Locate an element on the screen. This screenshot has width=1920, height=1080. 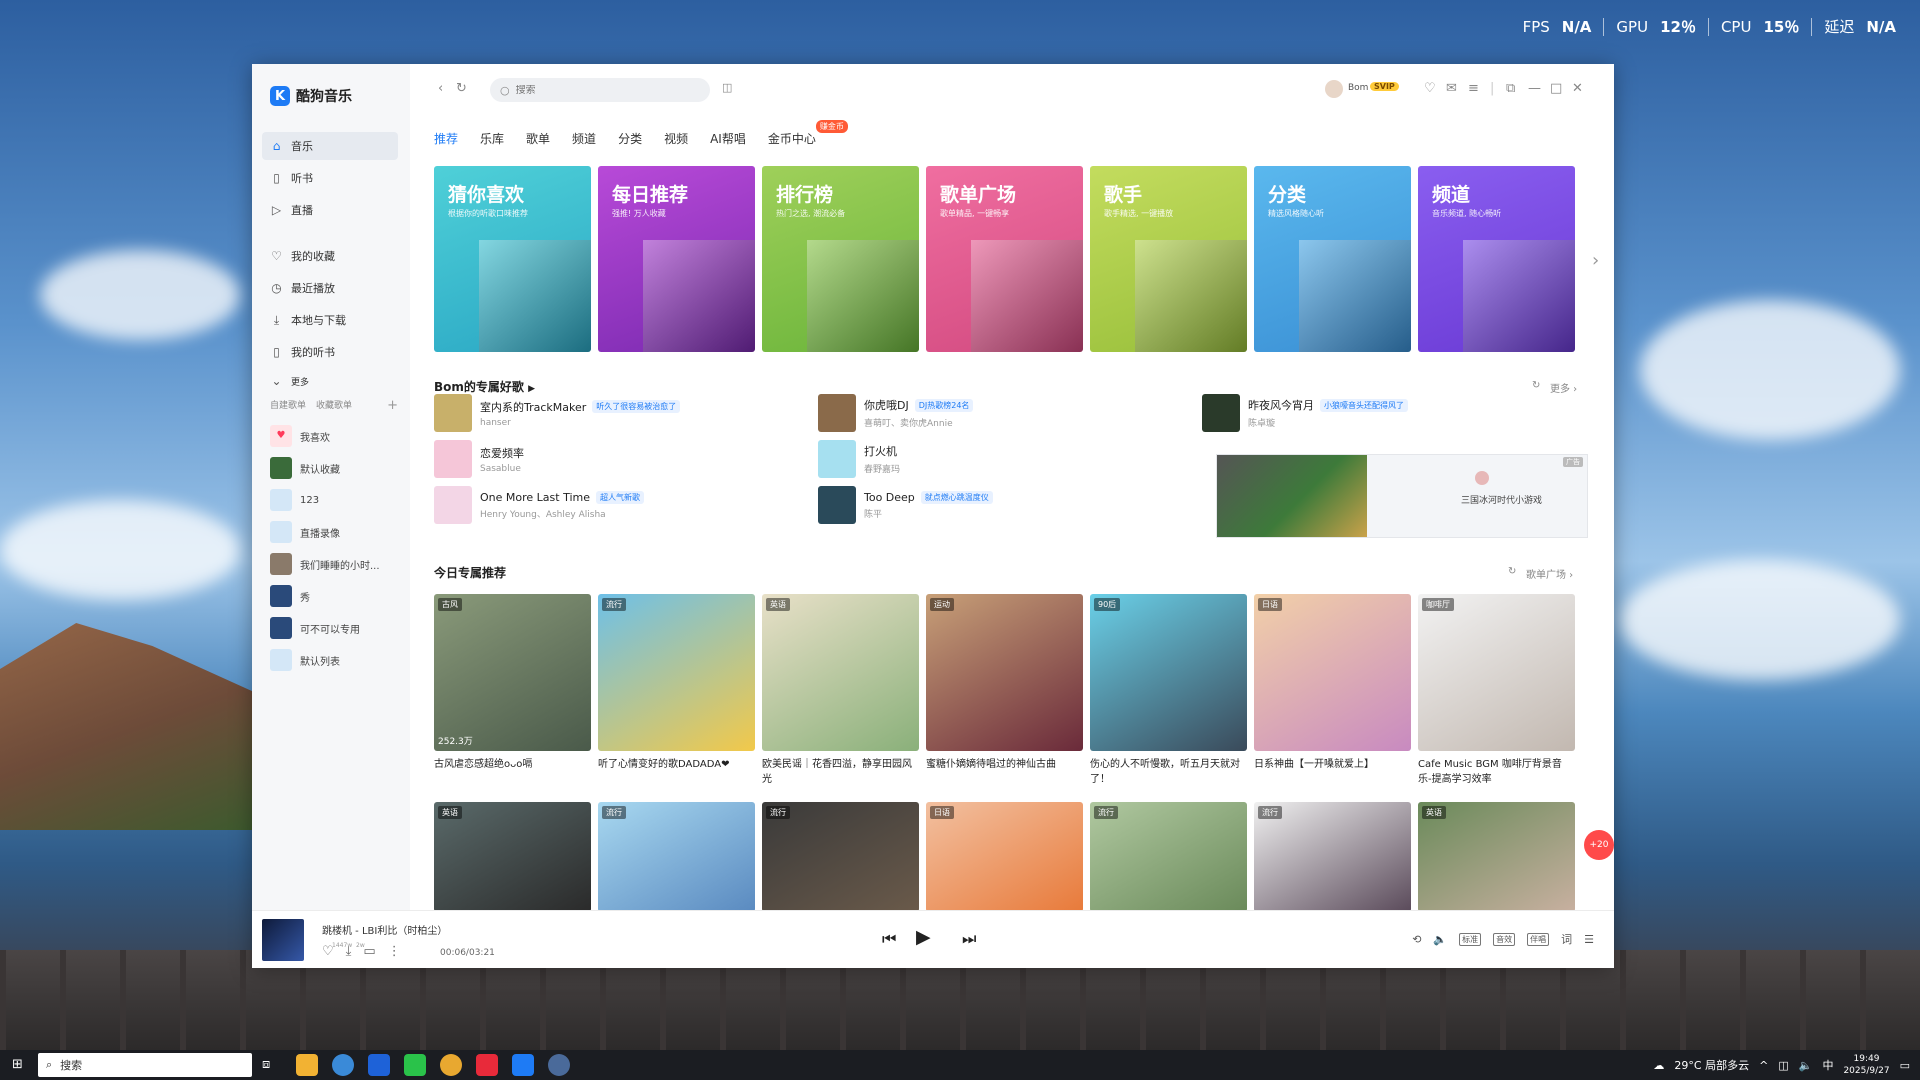
song-row: 打火机 春野嘉玛 is located at coordinates (859, 459).